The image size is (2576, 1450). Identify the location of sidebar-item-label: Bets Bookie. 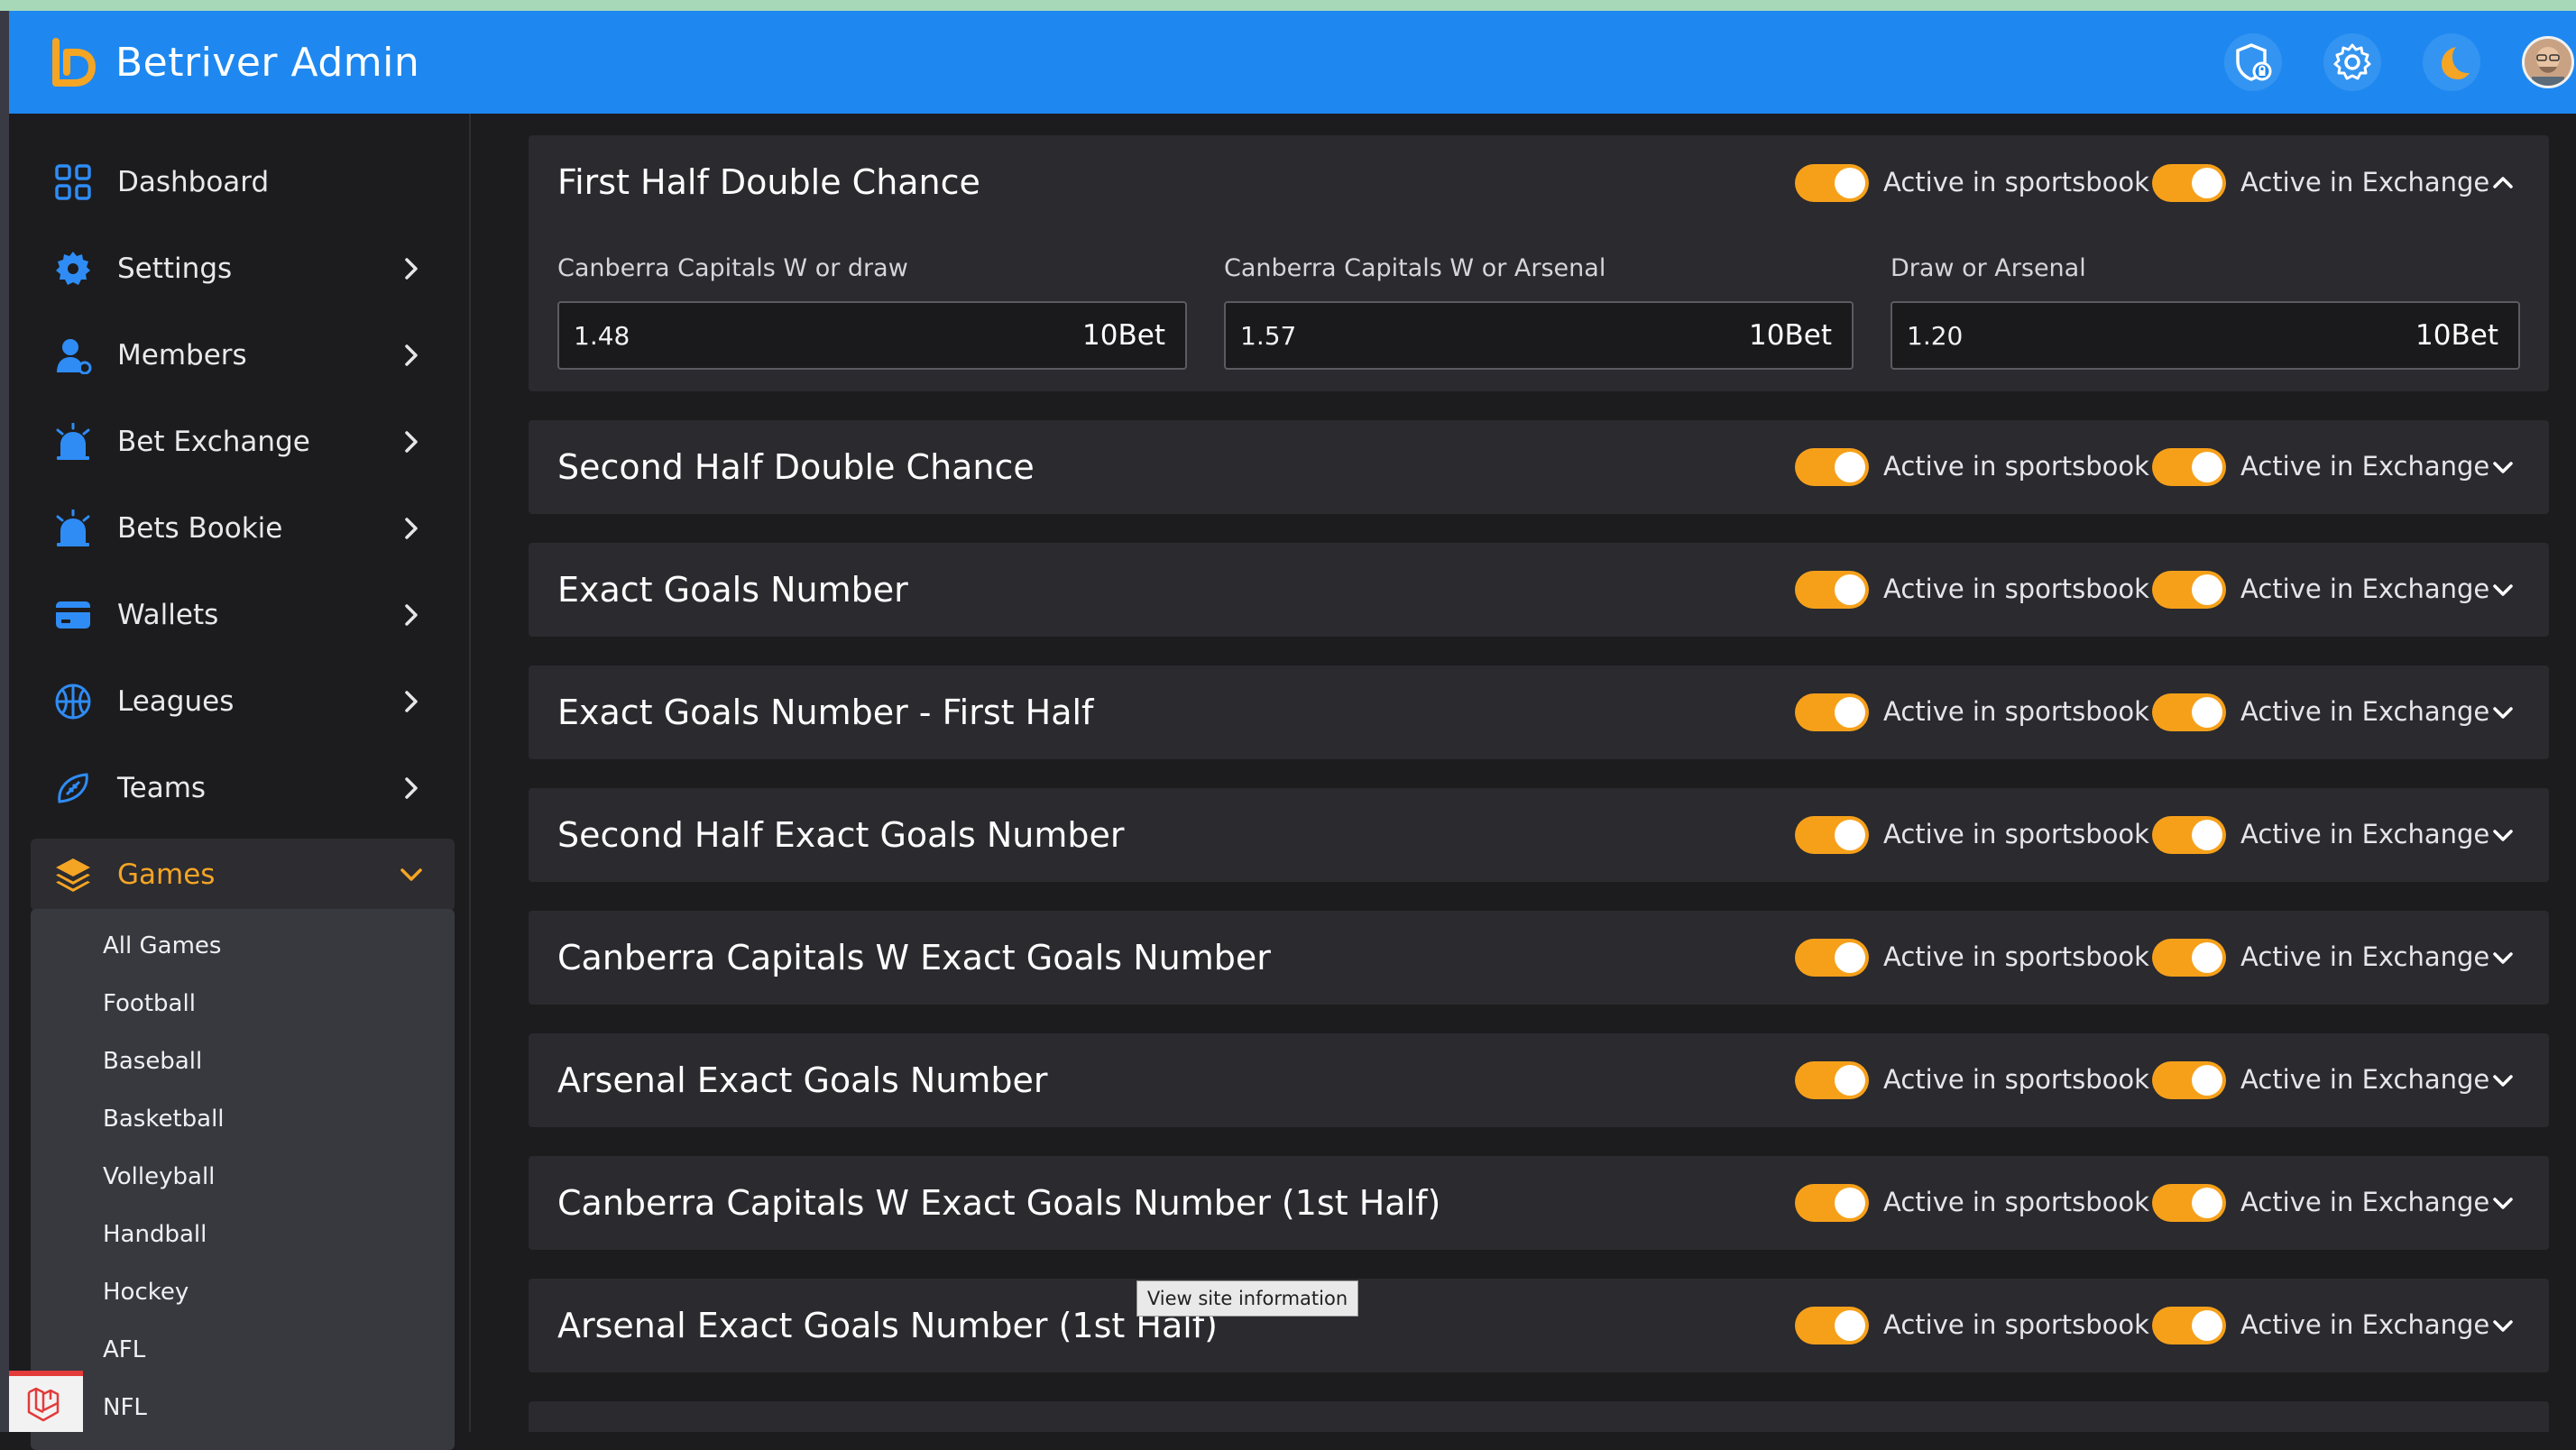
(200, 528).